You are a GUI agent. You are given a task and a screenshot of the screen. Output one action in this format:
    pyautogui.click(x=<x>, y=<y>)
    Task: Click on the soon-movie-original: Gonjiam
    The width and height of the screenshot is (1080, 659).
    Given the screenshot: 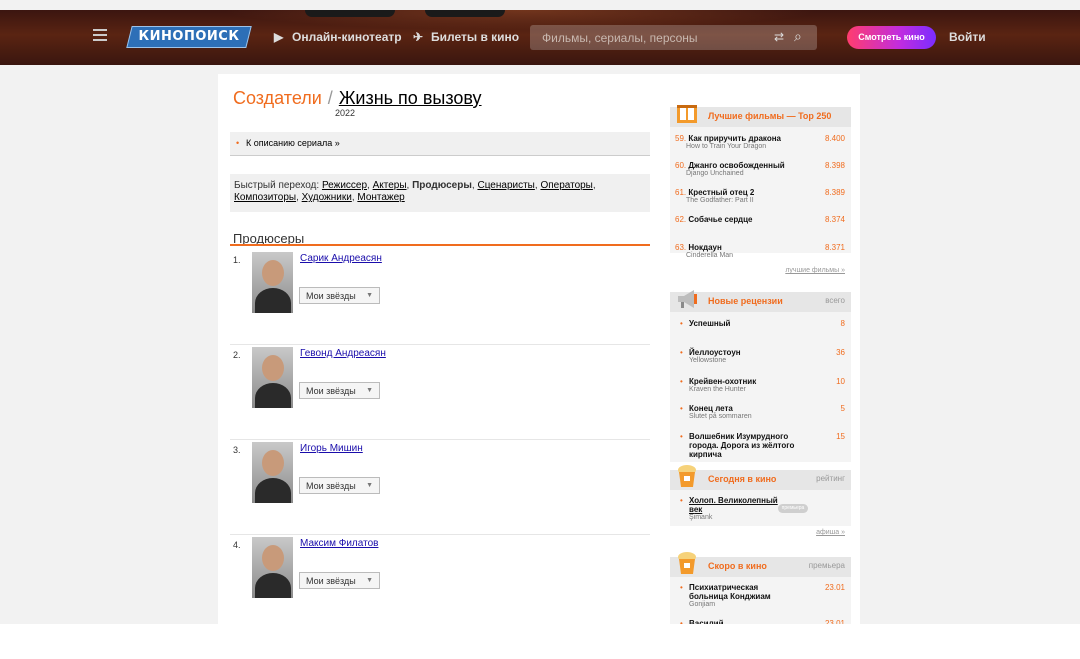 What is the action you would take?
    pyautogui.click(x=702, y=604)
    